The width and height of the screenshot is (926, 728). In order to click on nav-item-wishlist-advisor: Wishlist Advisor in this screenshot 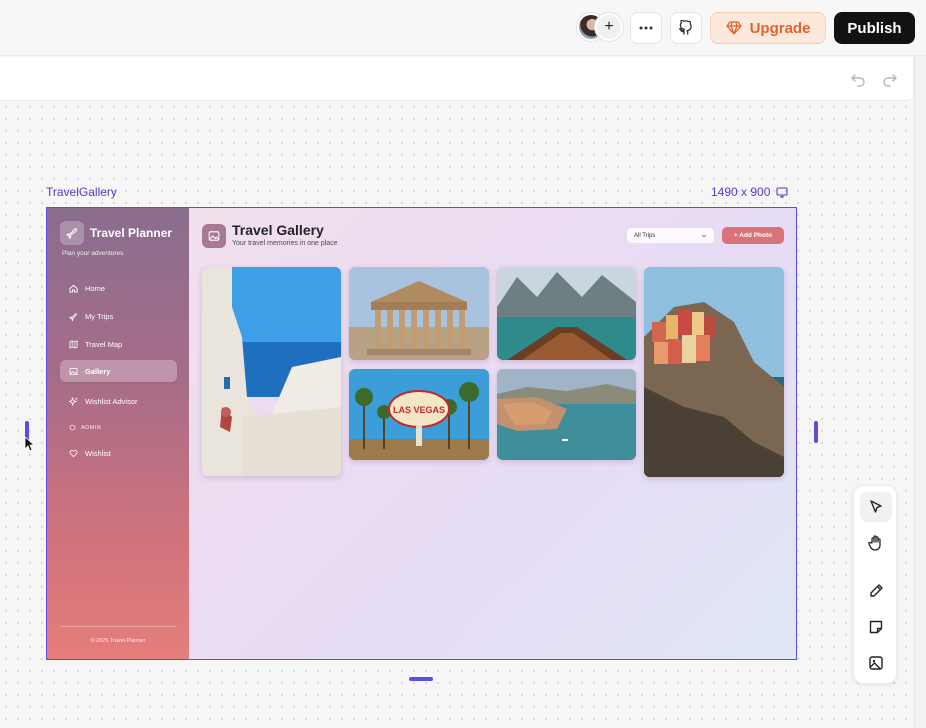, I will do `click(118, 401)`.